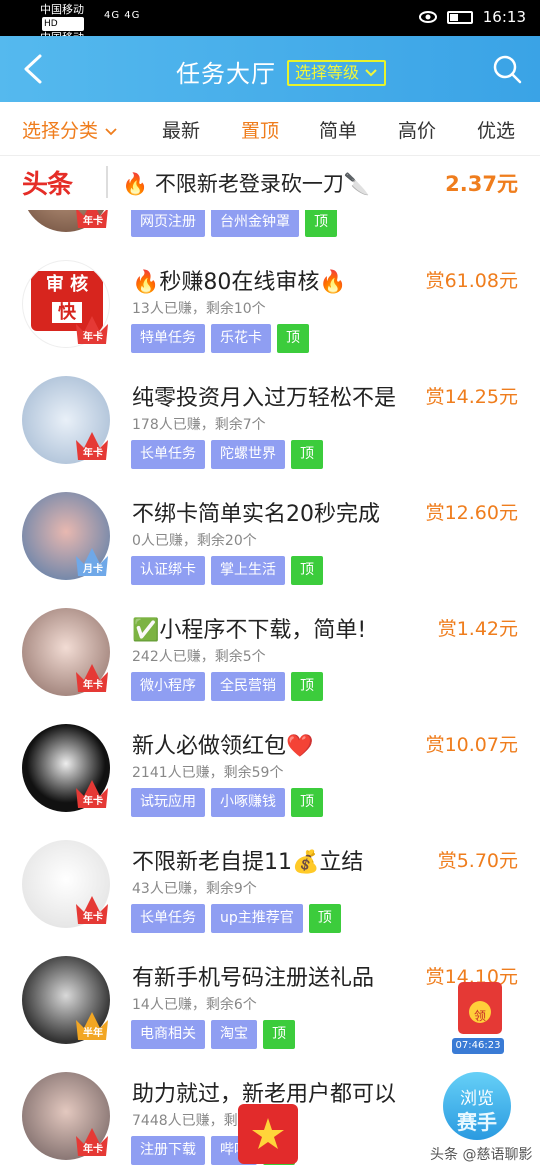 The height and width of the screenshot is (1170, 540). What do you see at coordinates (63, 24) in the screenshot?
I see `hd-badge: HD` at bounding box center [63, 24].